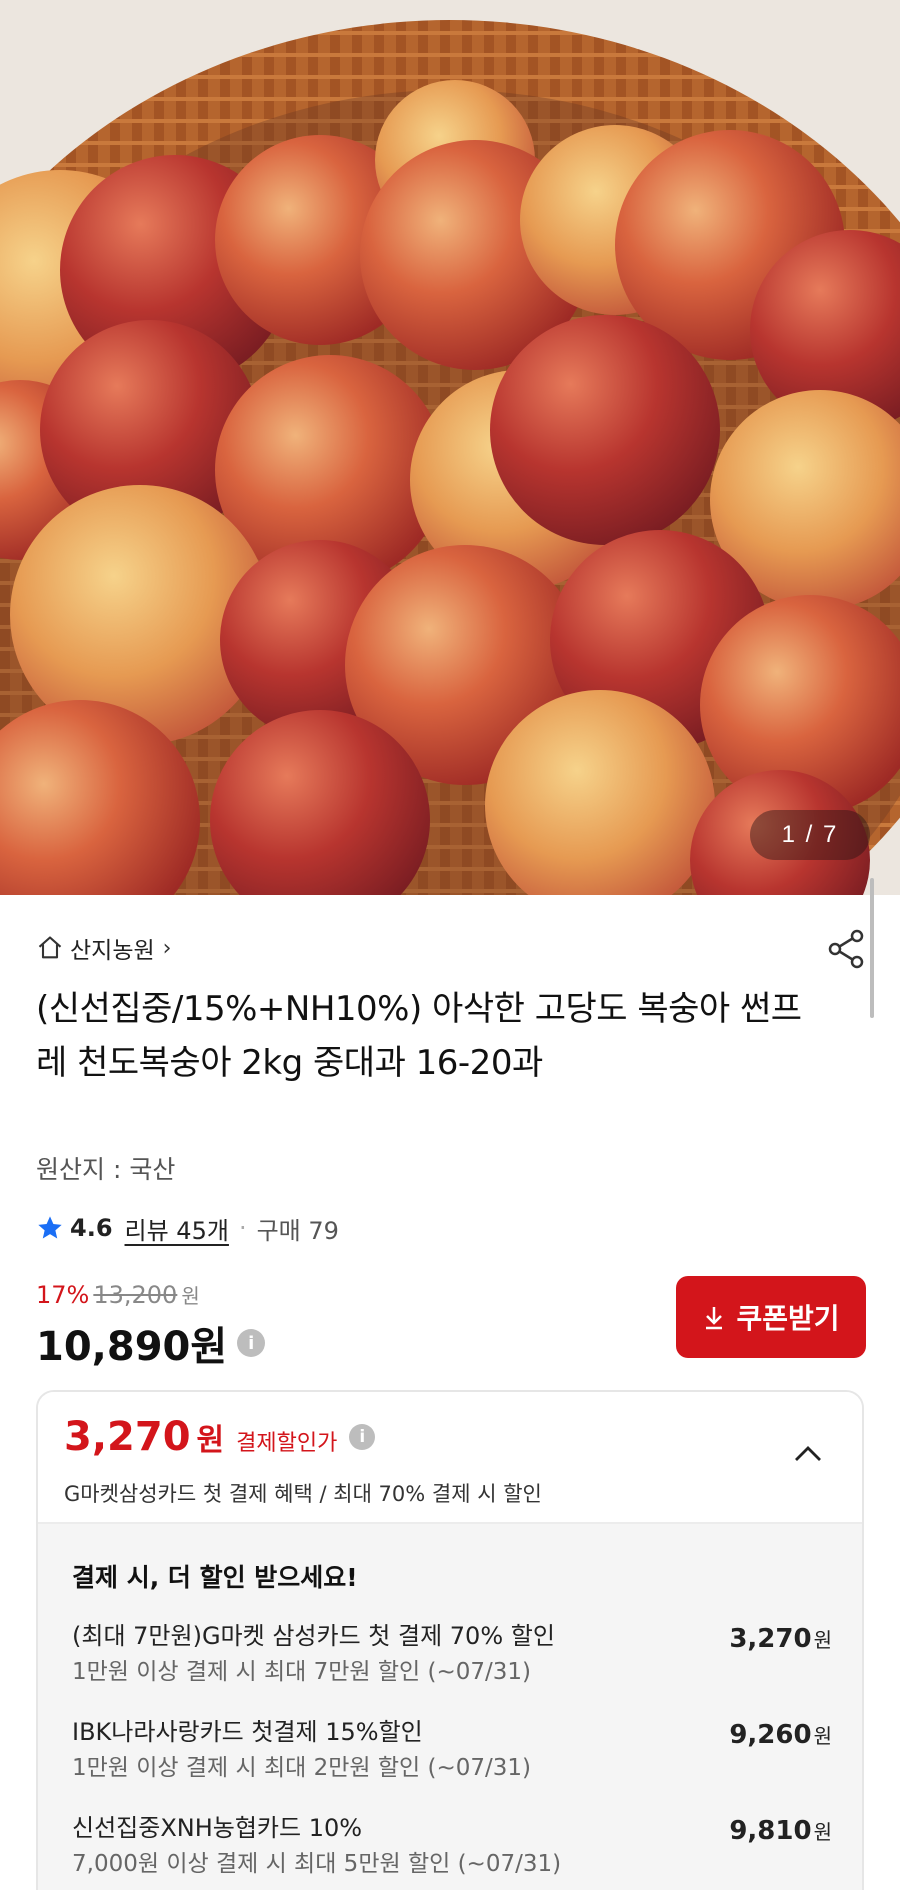 The height and width of the screenshot is (1890, 900). I want to click on offer-value: 3,270 원, so click(780, 1639).